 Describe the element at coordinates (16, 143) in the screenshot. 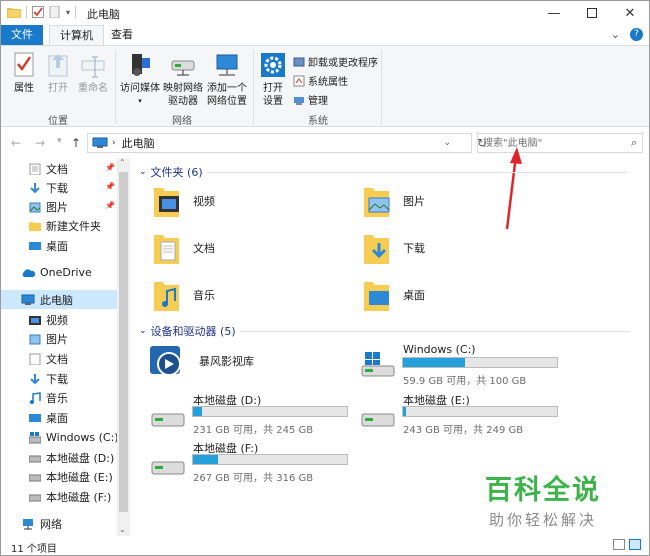

I see `back-arrow-icon: ←` at that location.